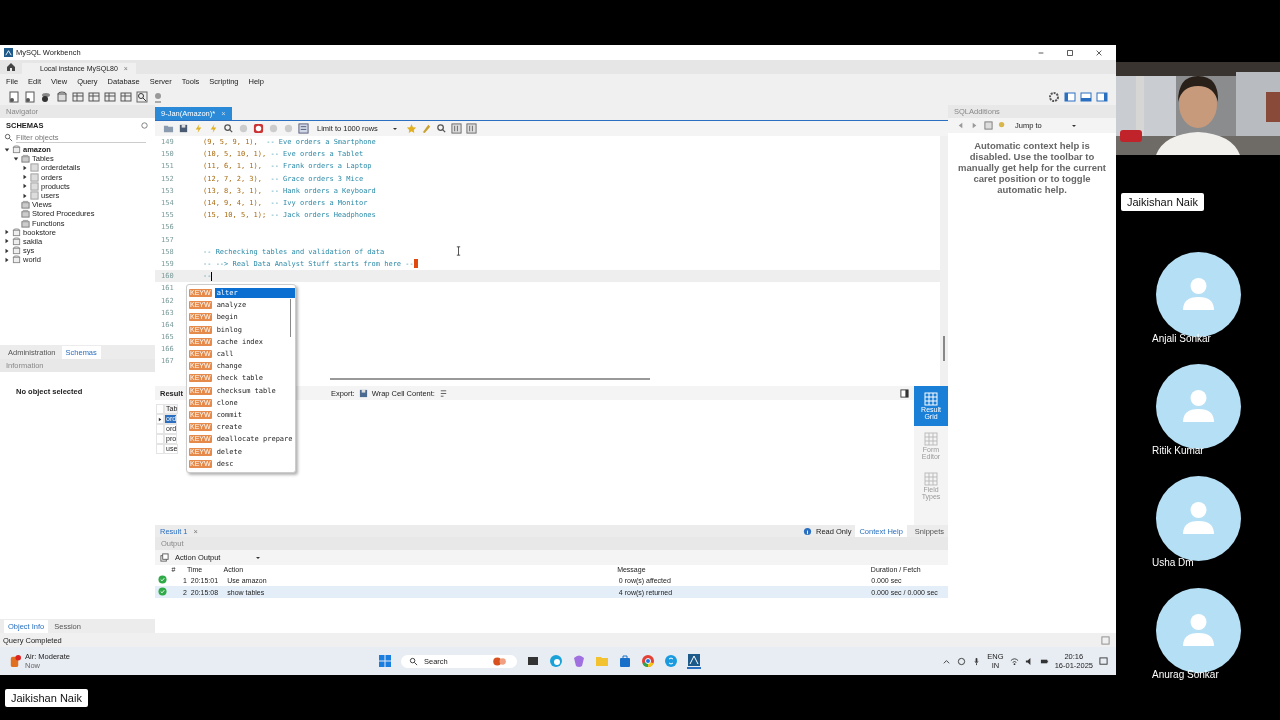 The image size is (1280, 720). What do you see at coordinates (960, 125) in the screenshot?
I see `back-icon` at bounding box center [960, 125].